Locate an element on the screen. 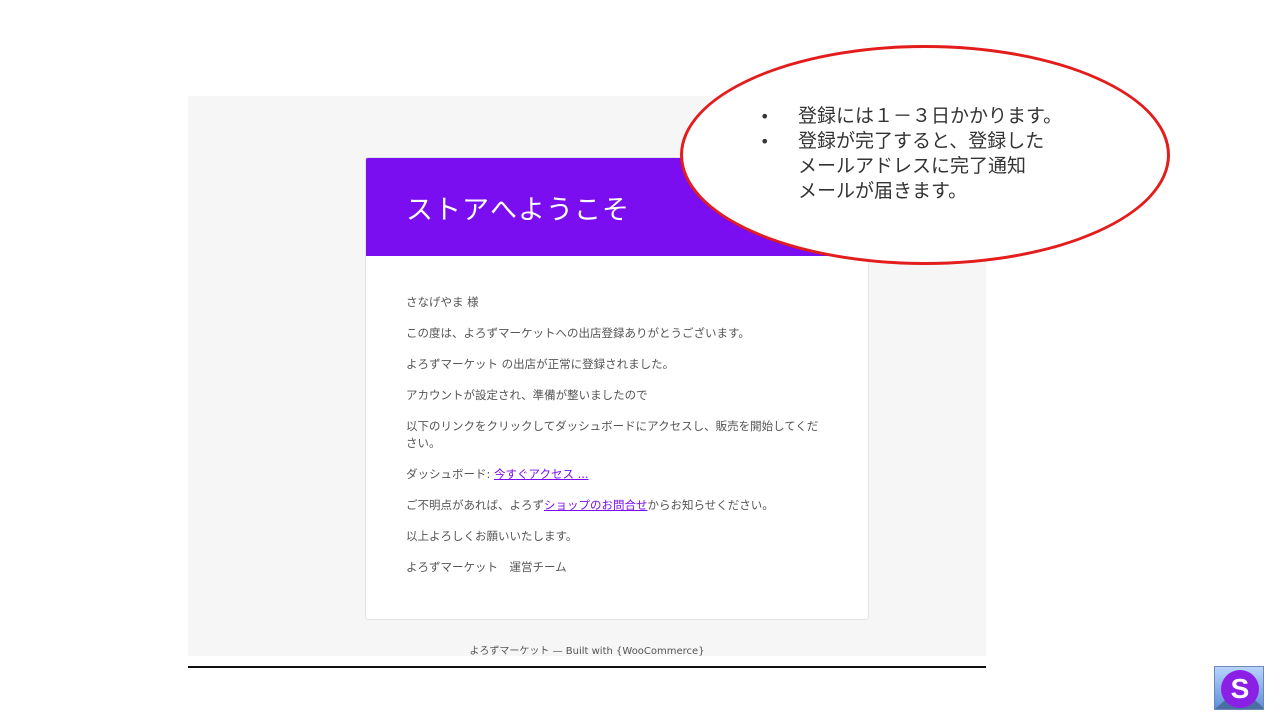 This screenshot has height=720, width=1280. closing-line: 以上よろしくお願いいたします。 is located at coordinates (492, 536).